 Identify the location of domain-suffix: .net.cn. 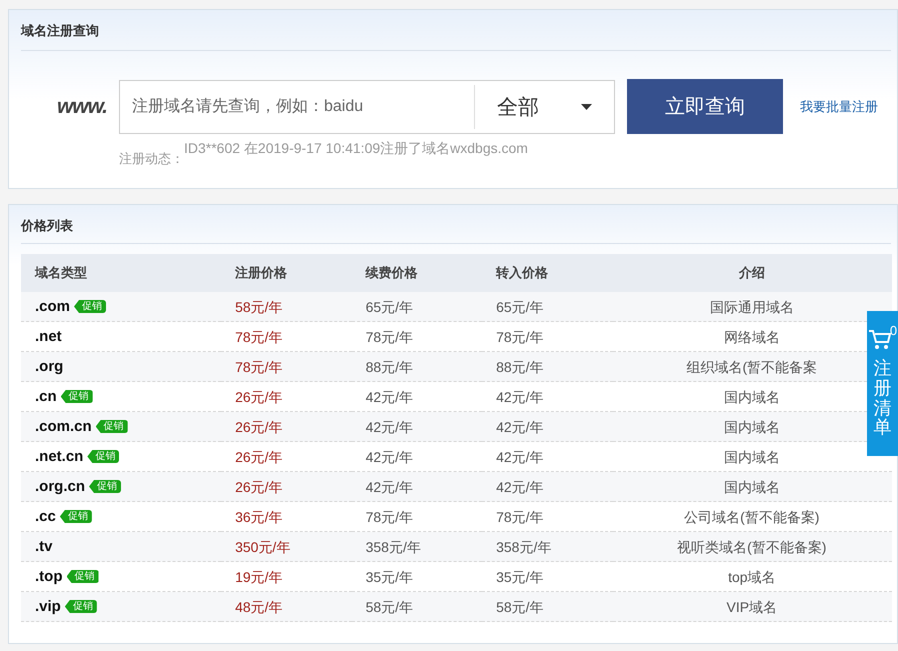
(59, 457).